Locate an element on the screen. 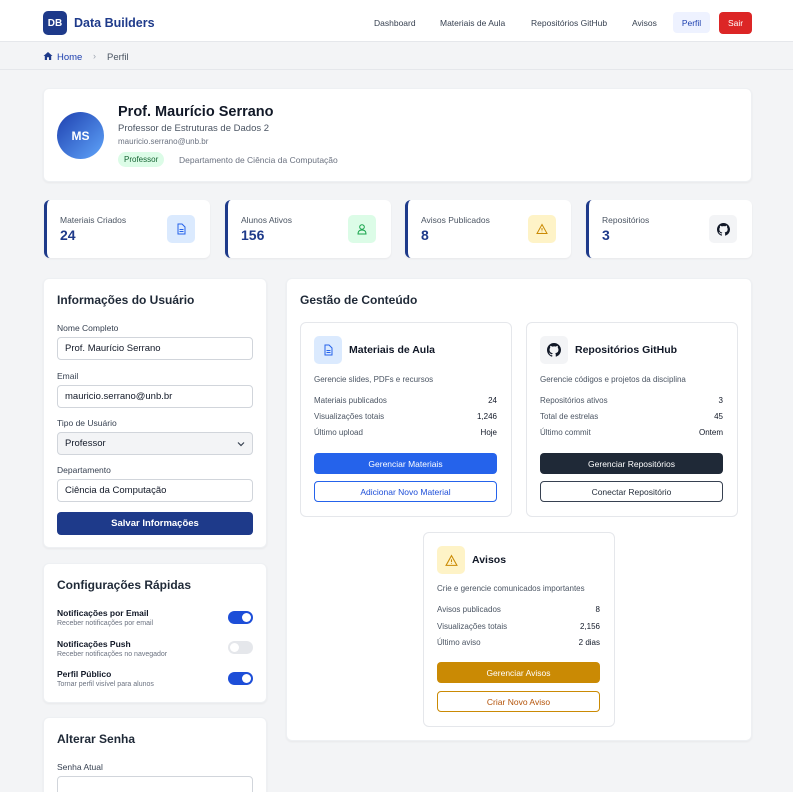  stat-row-label: Total de estrelas is located at coordinates (569, 416).